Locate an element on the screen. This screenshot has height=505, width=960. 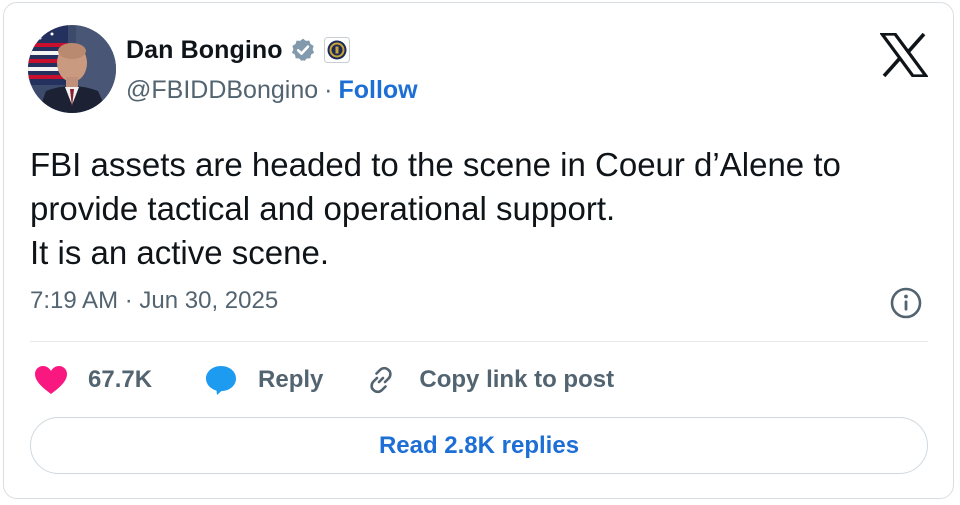
copy-link-button: Copy link to post is located at coordinates (489, 380).